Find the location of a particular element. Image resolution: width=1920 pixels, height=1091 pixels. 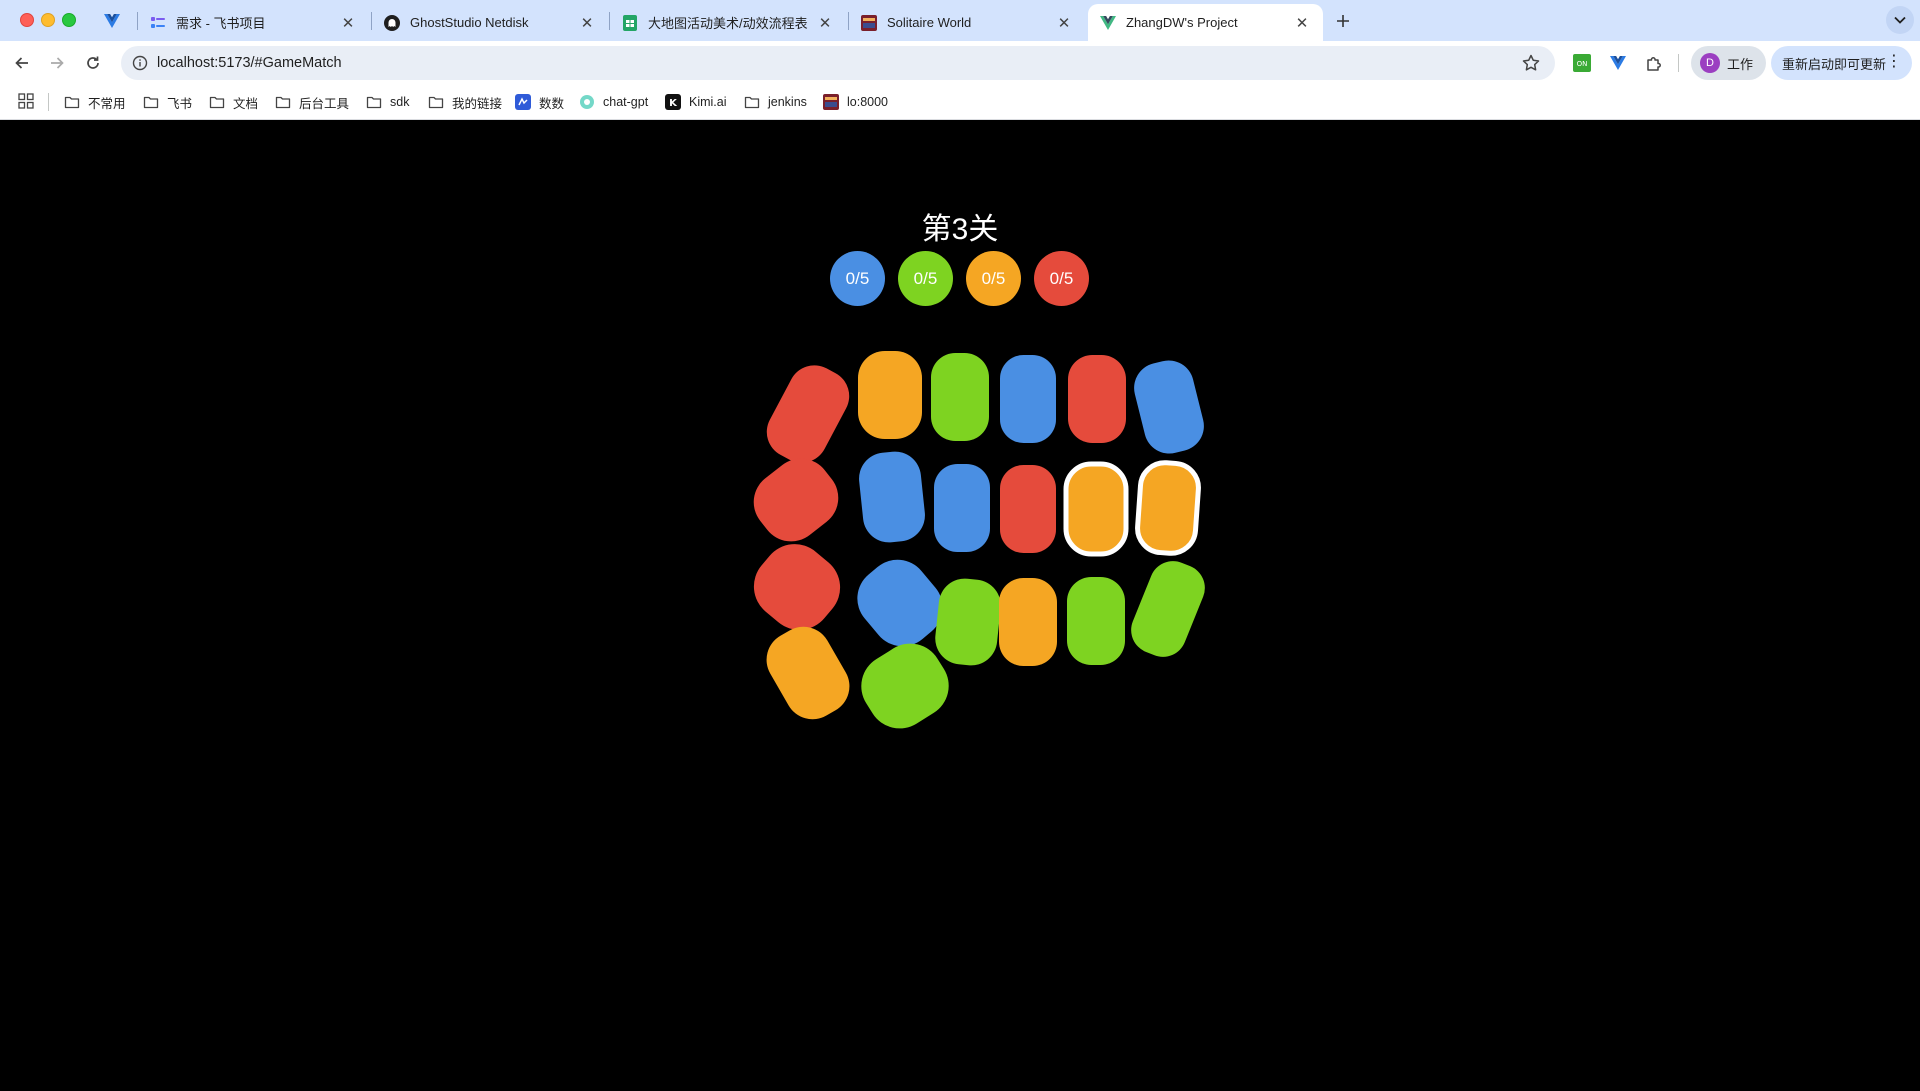

toolbar-separator is located at coordinates (1678, 63).